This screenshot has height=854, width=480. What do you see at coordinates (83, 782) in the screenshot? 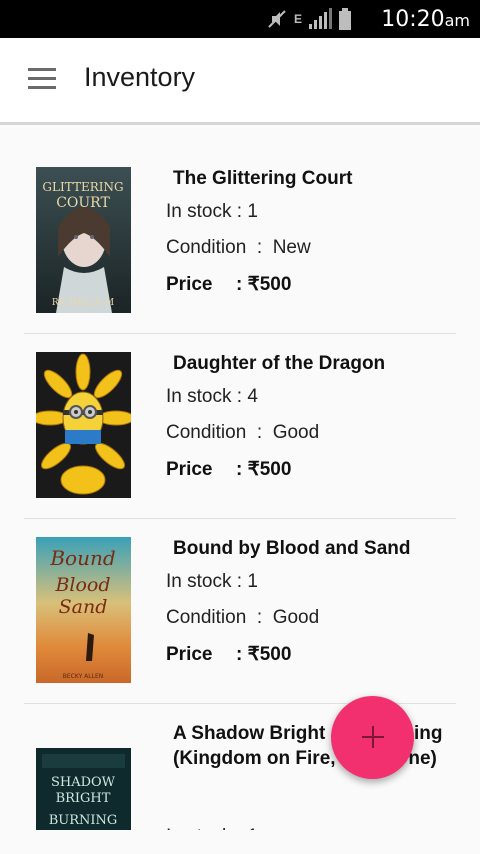
I see `cover-title-top: SHADOW` at bounding box center [83, 782].